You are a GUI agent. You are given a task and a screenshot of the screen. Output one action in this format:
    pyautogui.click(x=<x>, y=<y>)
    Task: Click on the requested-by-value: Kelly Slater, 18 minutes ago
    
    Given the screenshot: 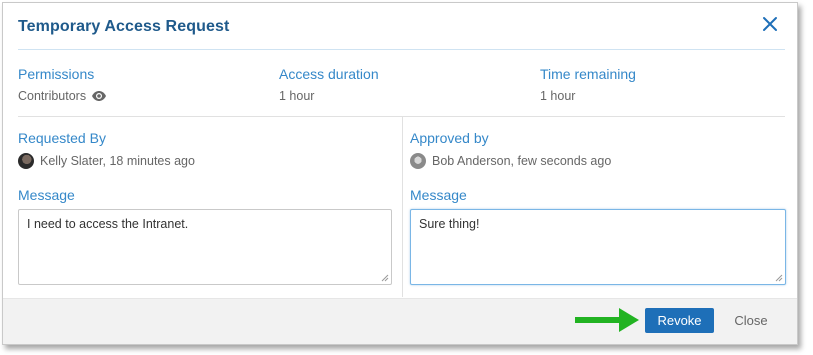 What is the action you would take?
    pyautogui.click(x=106, y=161)
    